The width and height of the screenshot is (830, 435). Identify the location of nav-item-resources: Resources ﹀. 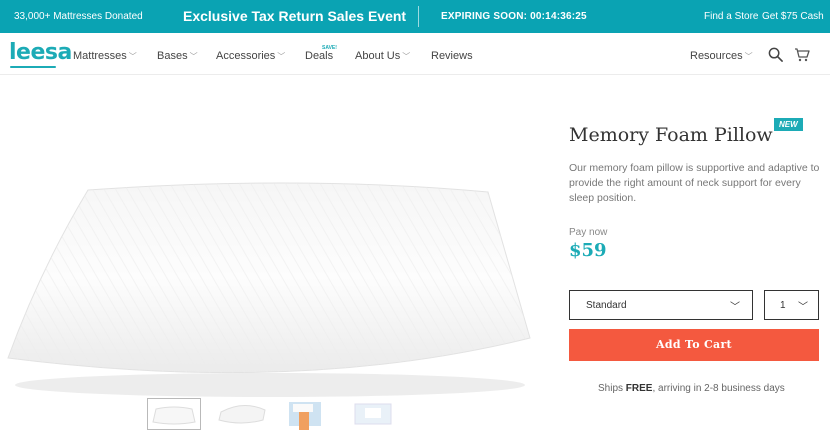
(721, 56).